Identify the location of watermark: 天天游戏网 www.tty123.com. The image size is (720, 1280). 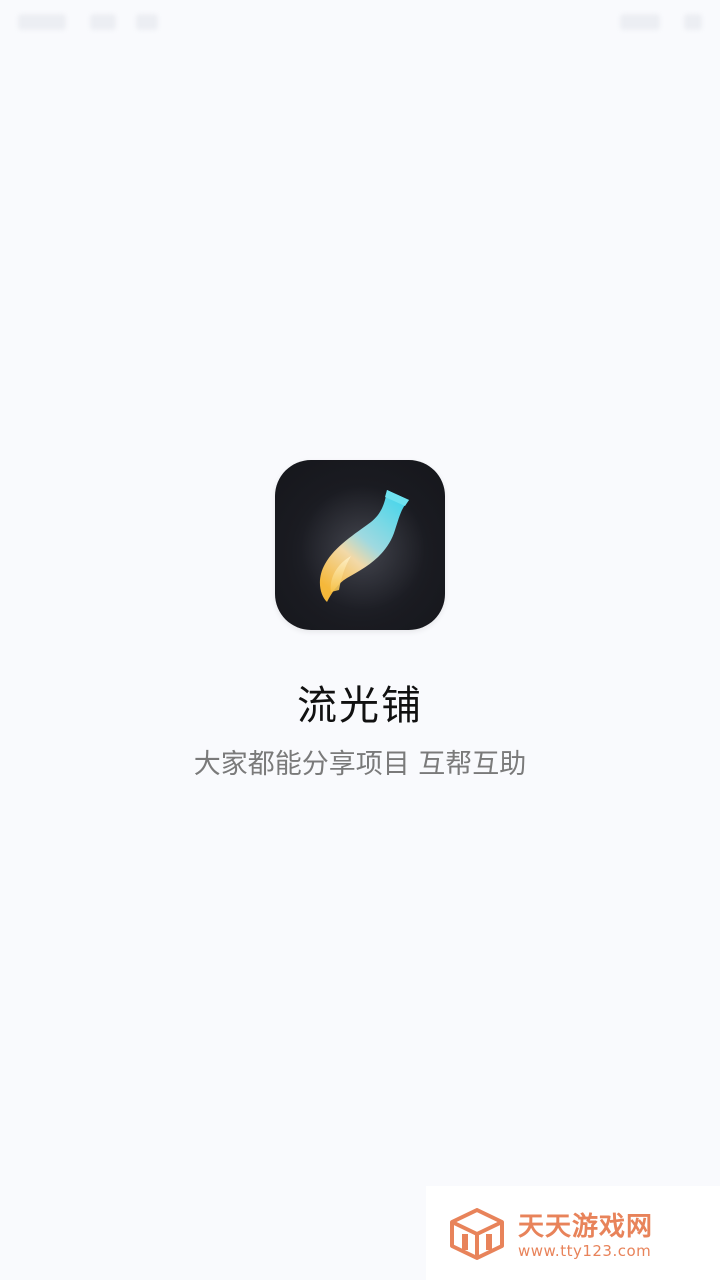
(573, 1233).